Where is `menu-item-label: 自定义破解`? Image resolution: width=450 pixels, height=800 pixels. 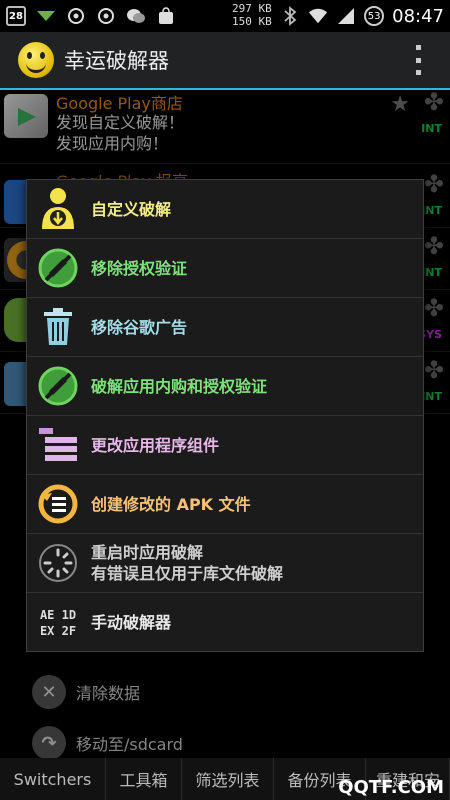 menu-item-label: 自定义破解 is located at coordinates (131, 209).